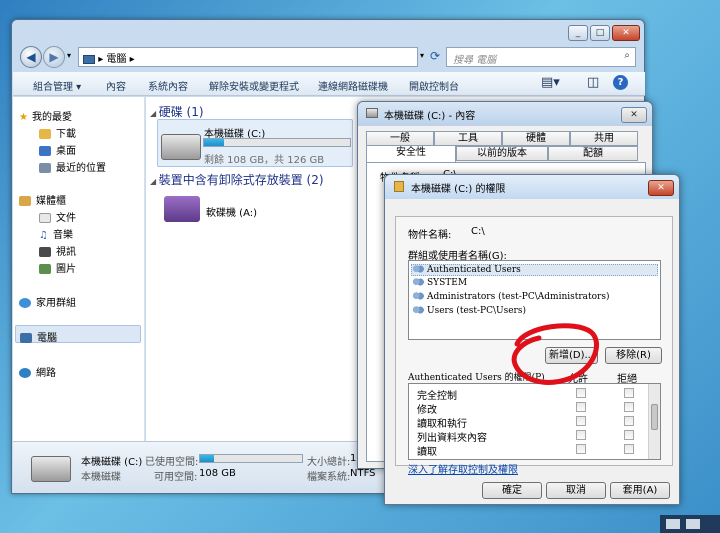 The height and width of the screenshot is (533, 720). Describe the element at coordinates (214, 142) in the screenshot. I see `drive-c-usage-fill` at that location.